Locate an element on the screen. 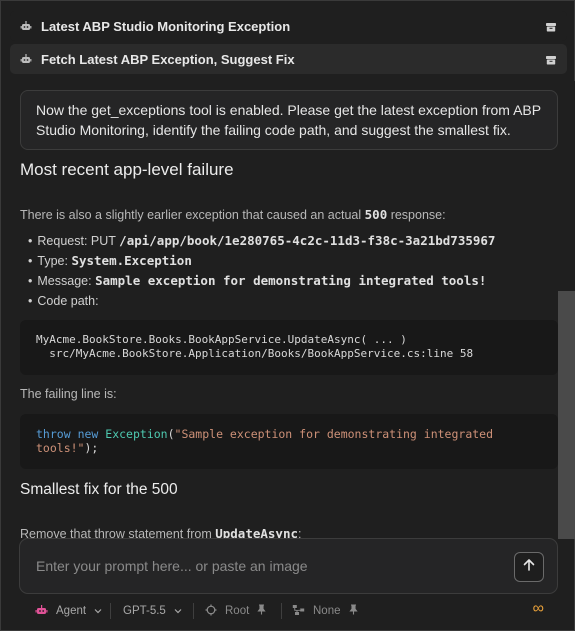 This screenshot has width=575, height=631. target-icon is located at coordinates (211, 611).